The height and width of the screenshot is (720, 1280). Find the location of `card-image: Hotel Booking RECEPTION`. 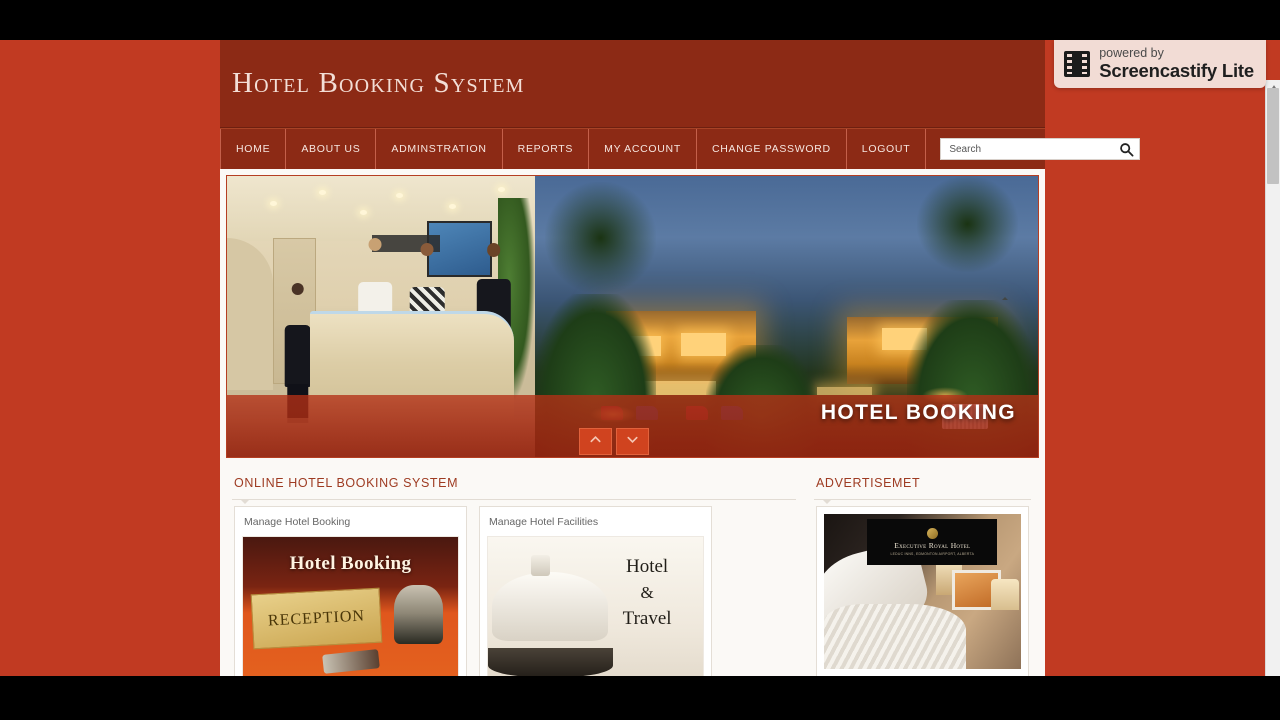

card-image: Hotel Booking RECEPTION is located at coordinates (350, 606).